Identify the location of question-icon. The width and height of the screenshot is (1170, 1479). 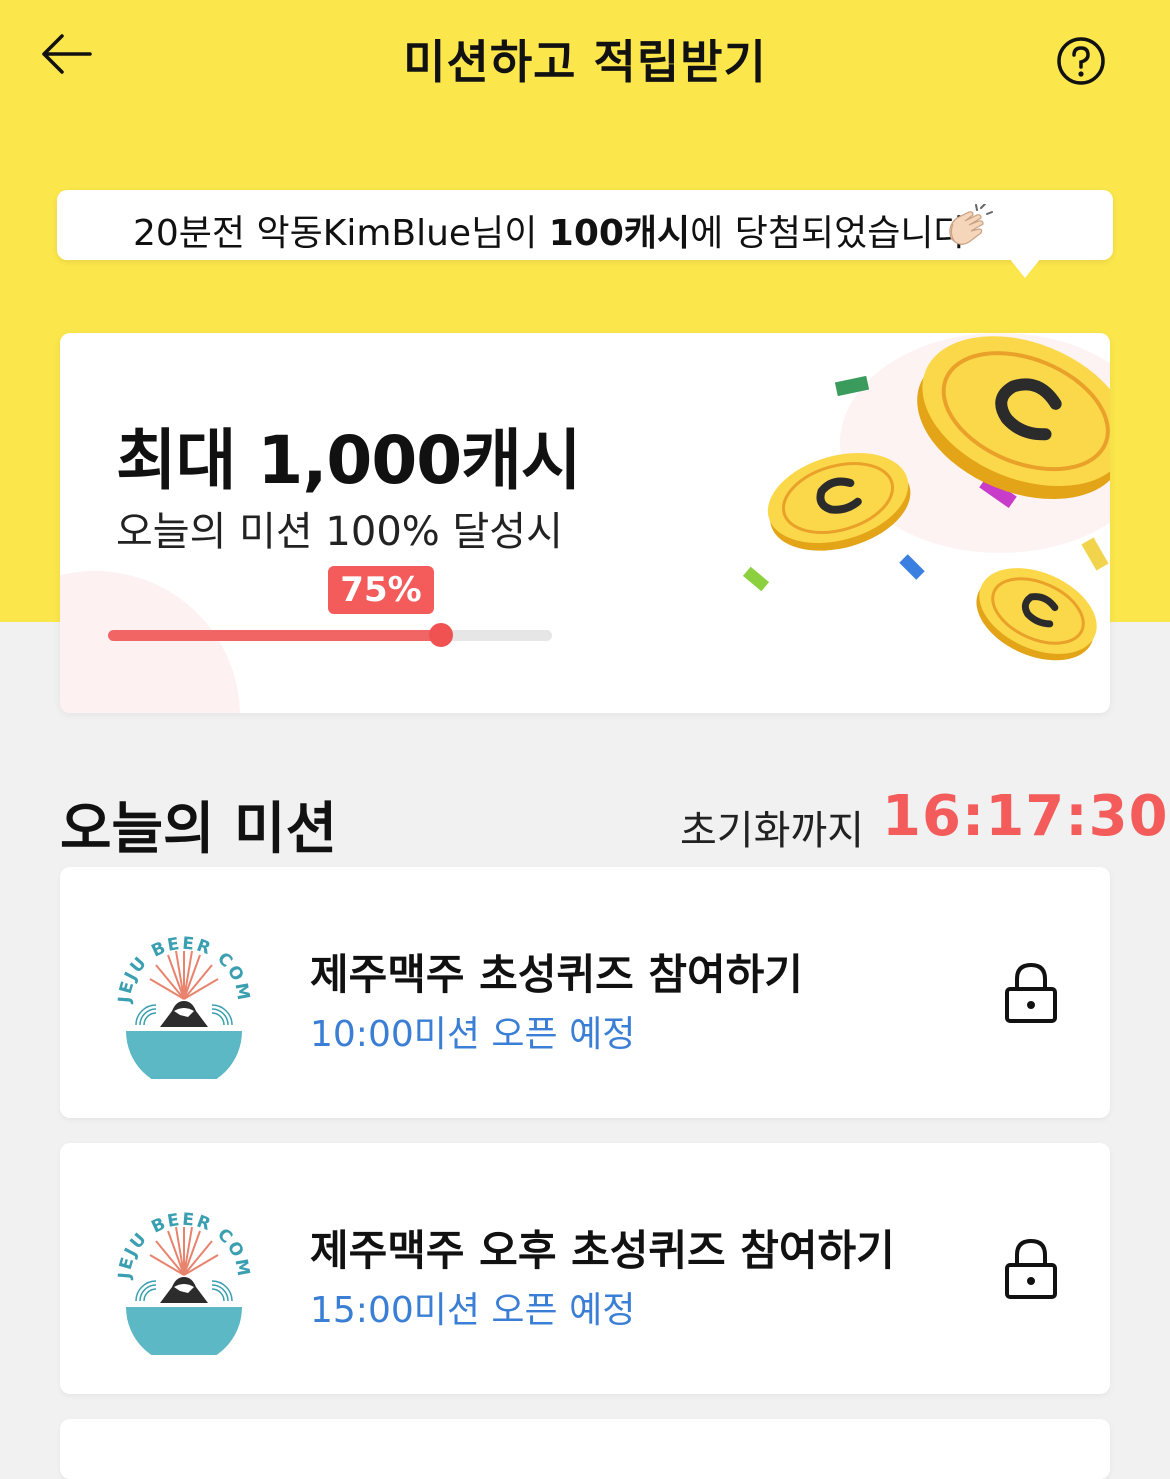
(1081, 61).